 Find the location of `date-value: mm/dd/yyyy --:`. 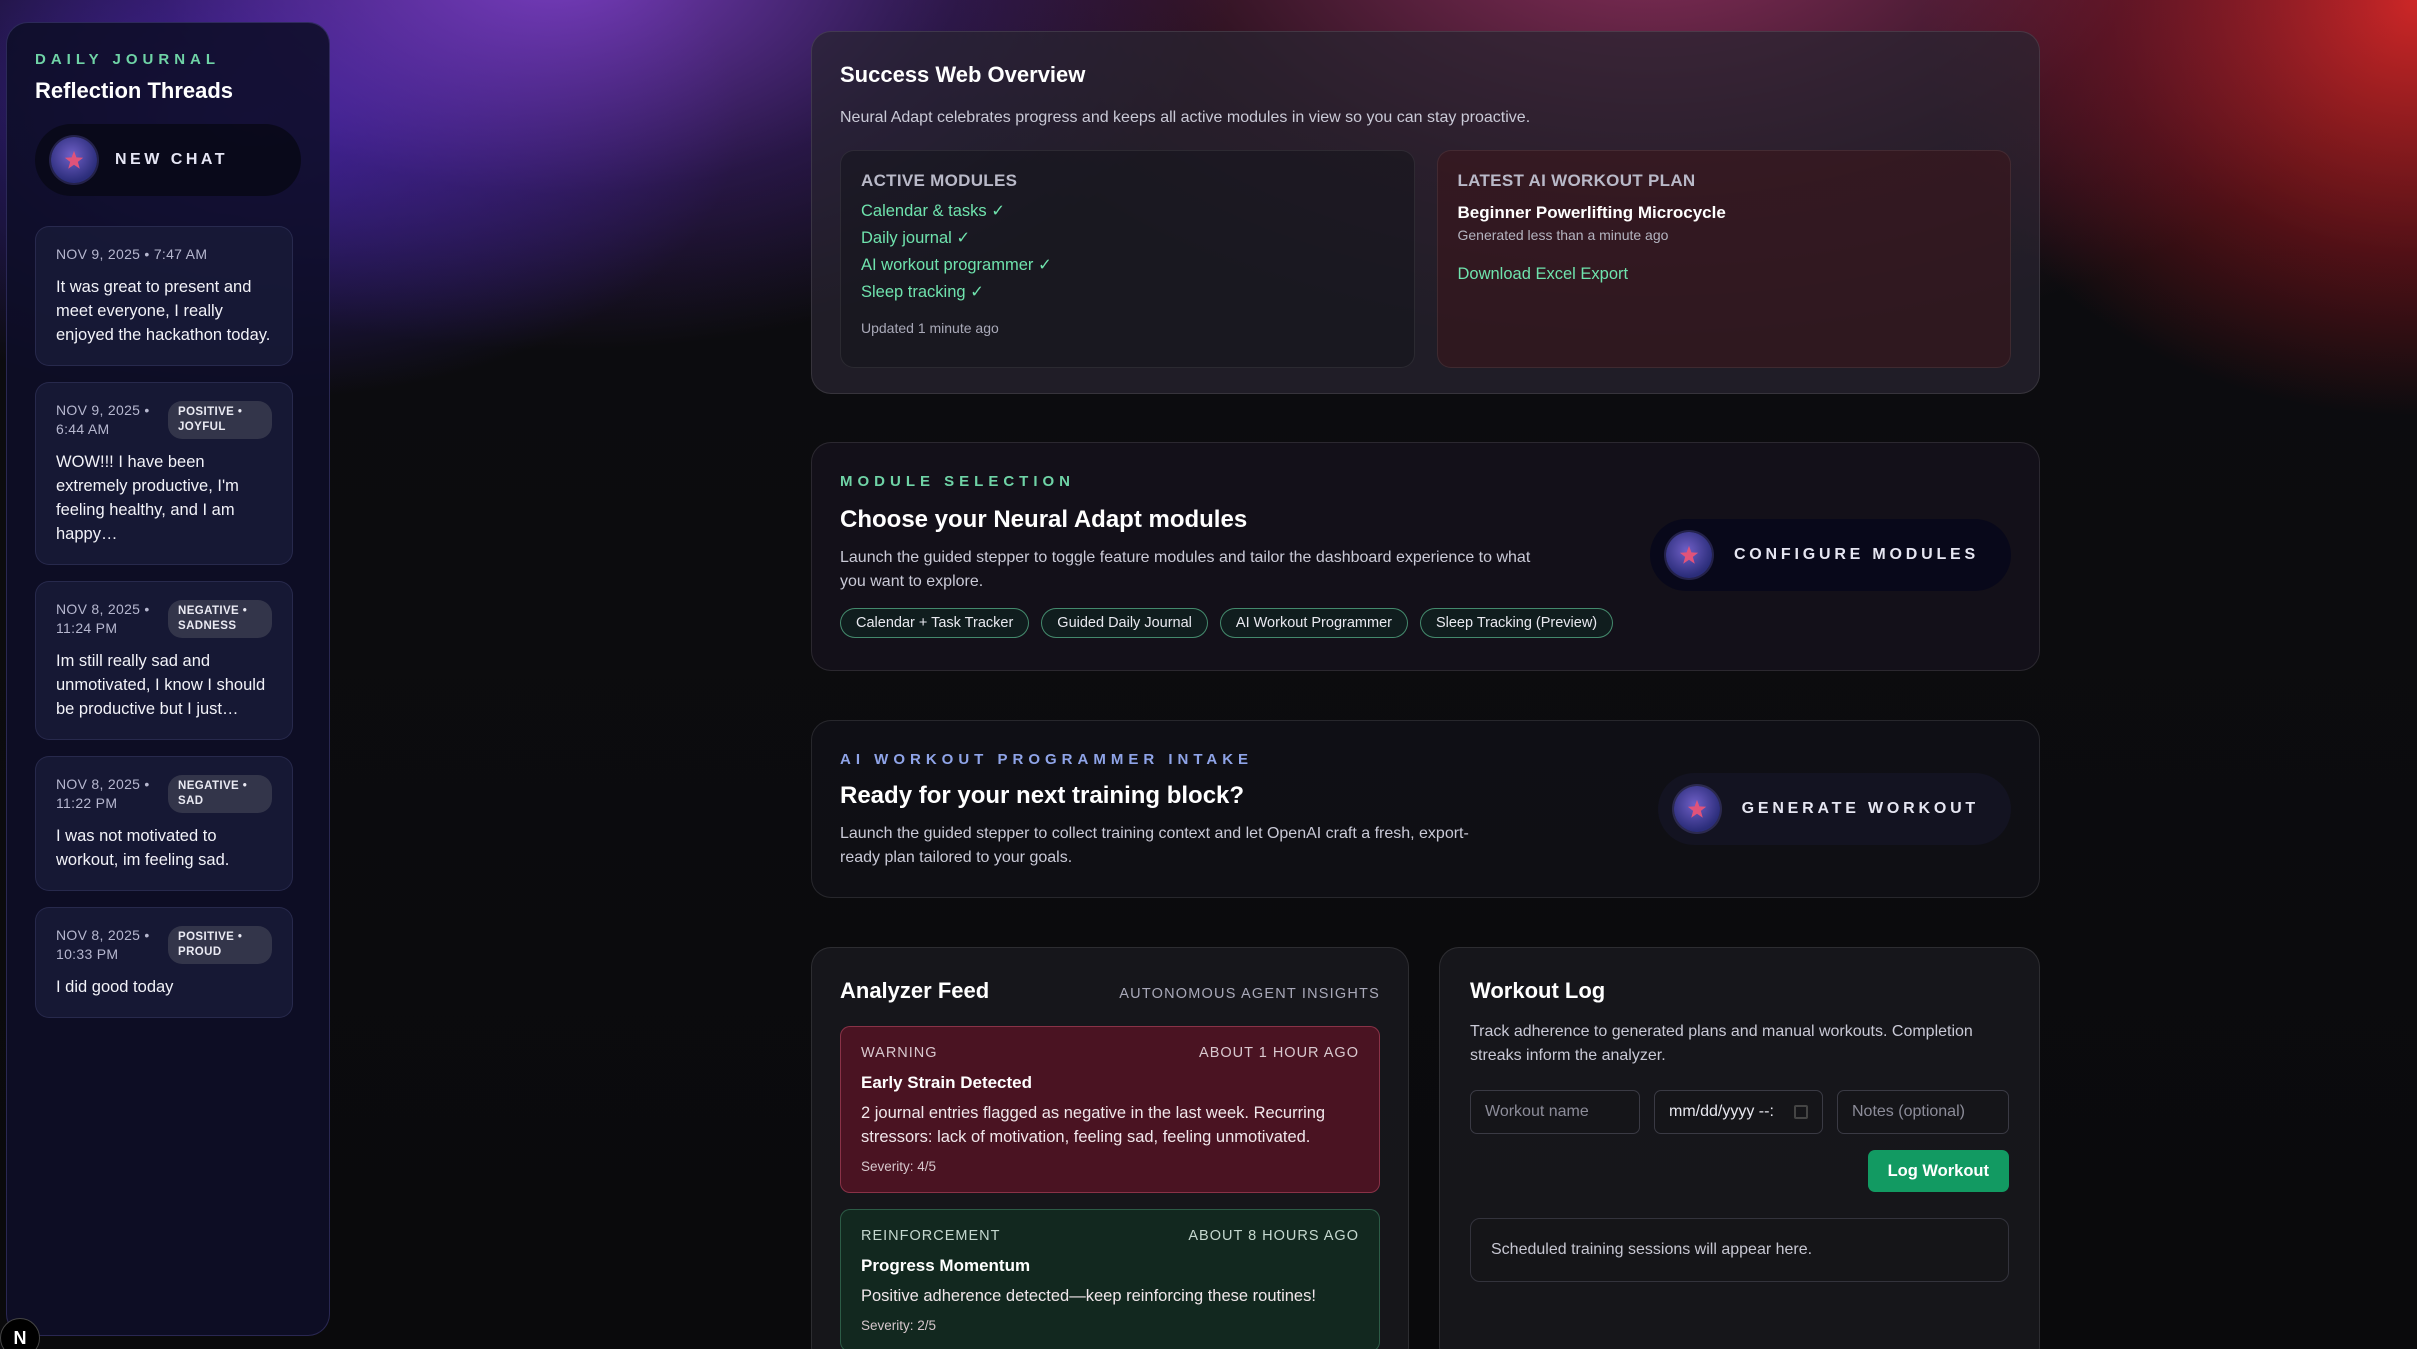

date-value: mm/dd/yyyy --: is located at coordinates (1721, 1111).